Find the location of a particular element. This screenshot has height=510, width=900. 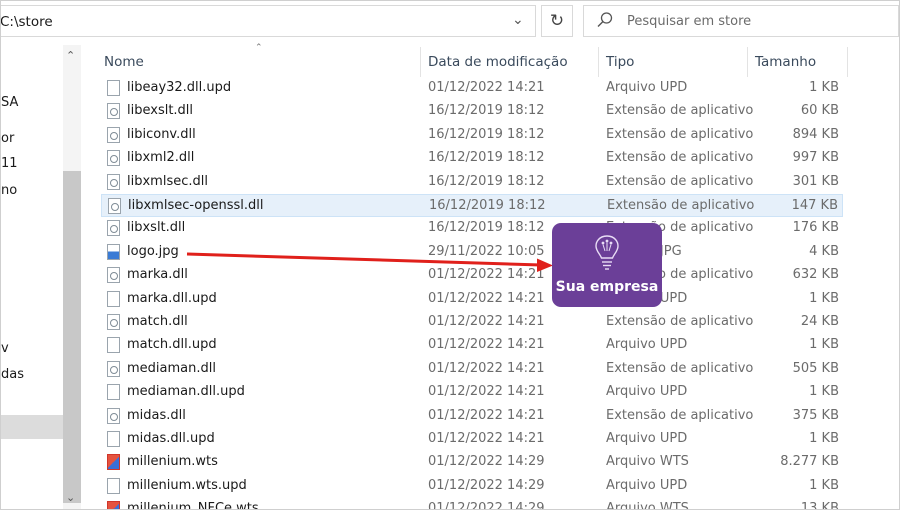

brand-name: Sua empresa is located at coordinates (607, 287).